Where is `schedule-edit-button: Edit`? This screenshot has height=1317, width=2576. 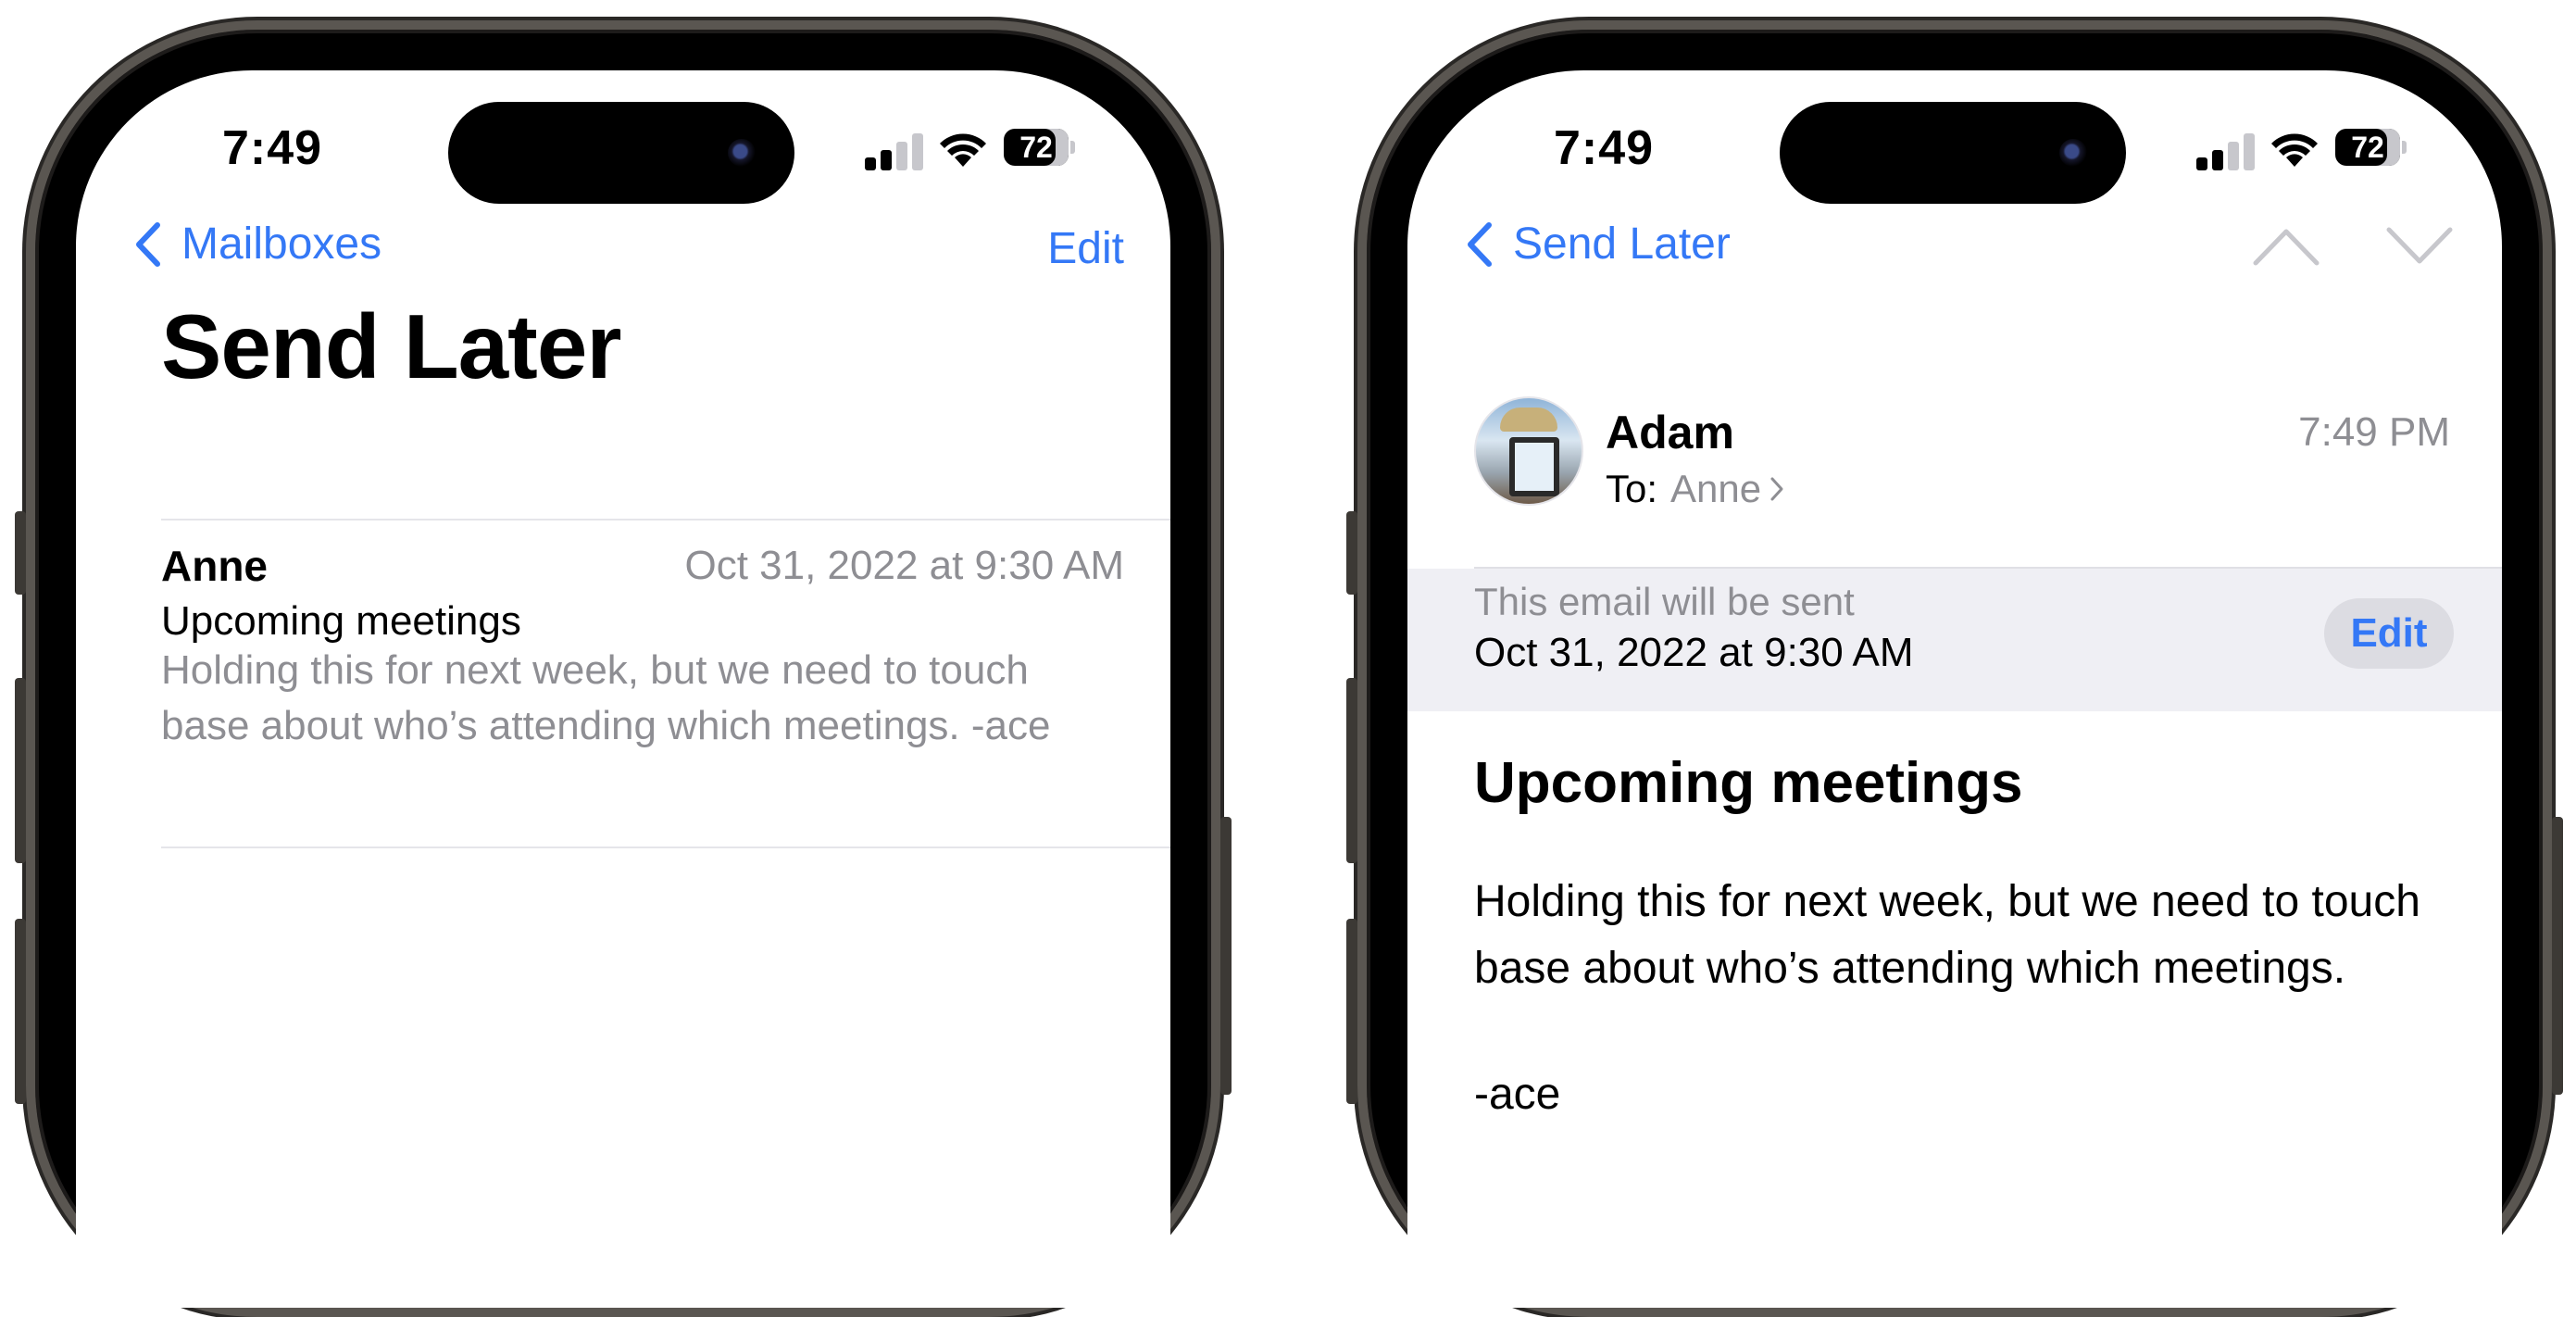
schedule-edit-button: Edit is located at coordinates (2389, 633).